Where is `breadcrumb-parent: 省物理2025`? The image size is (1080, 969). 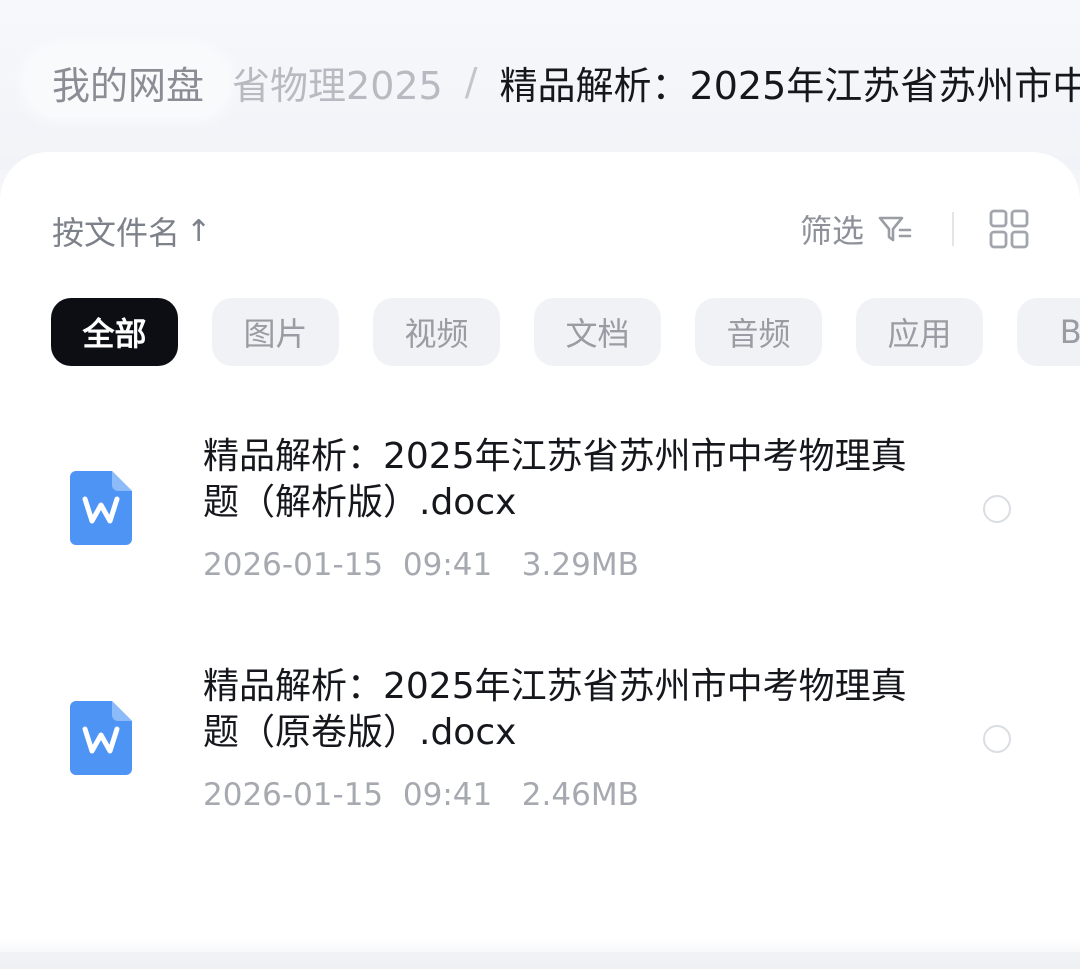 breadcrumb-parent: 省物理2025 is located at coordinates (337, 82).